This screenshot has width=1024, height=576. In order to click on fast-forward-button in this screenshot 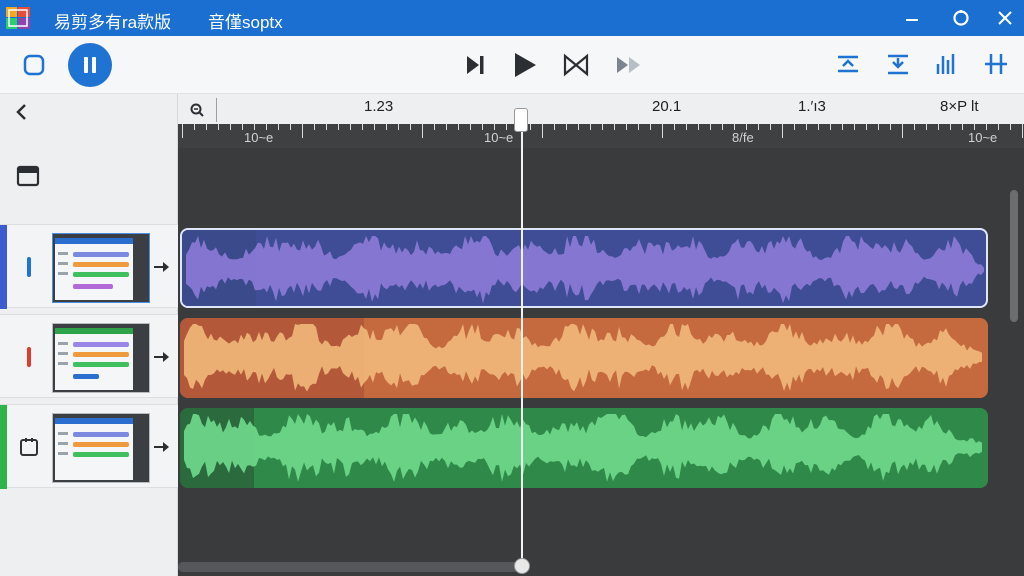, I will do `click(629, 65)`.